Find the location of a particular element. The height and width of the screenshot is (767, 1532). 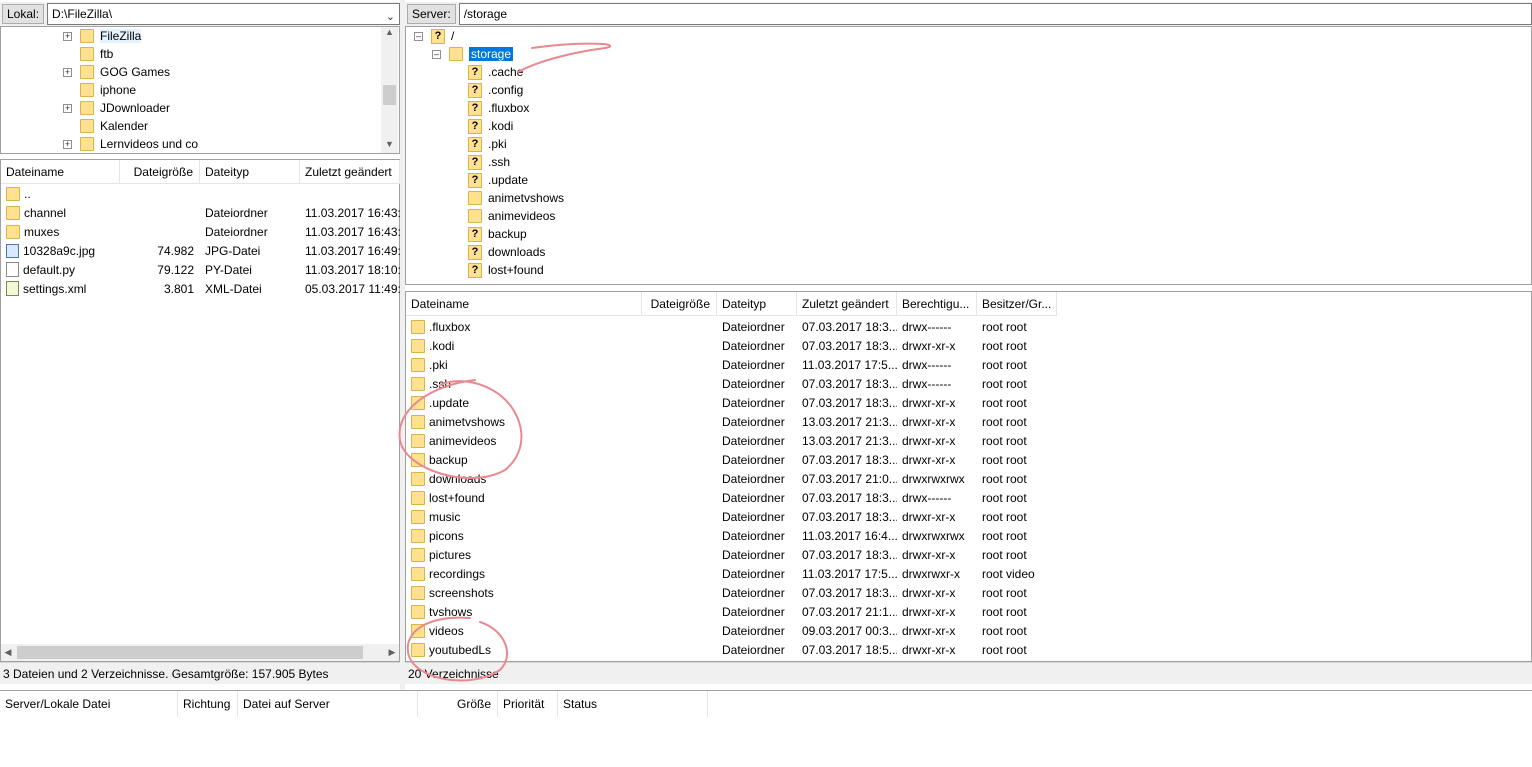

tree-item: ftb is located at coordinates (88, 54).